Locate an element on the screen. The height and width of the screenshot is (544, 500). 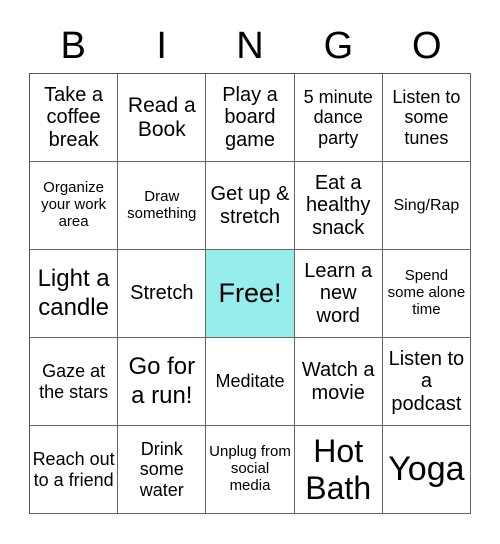
bingo-cell: Watch a movie is located at coordinates (338, 382).